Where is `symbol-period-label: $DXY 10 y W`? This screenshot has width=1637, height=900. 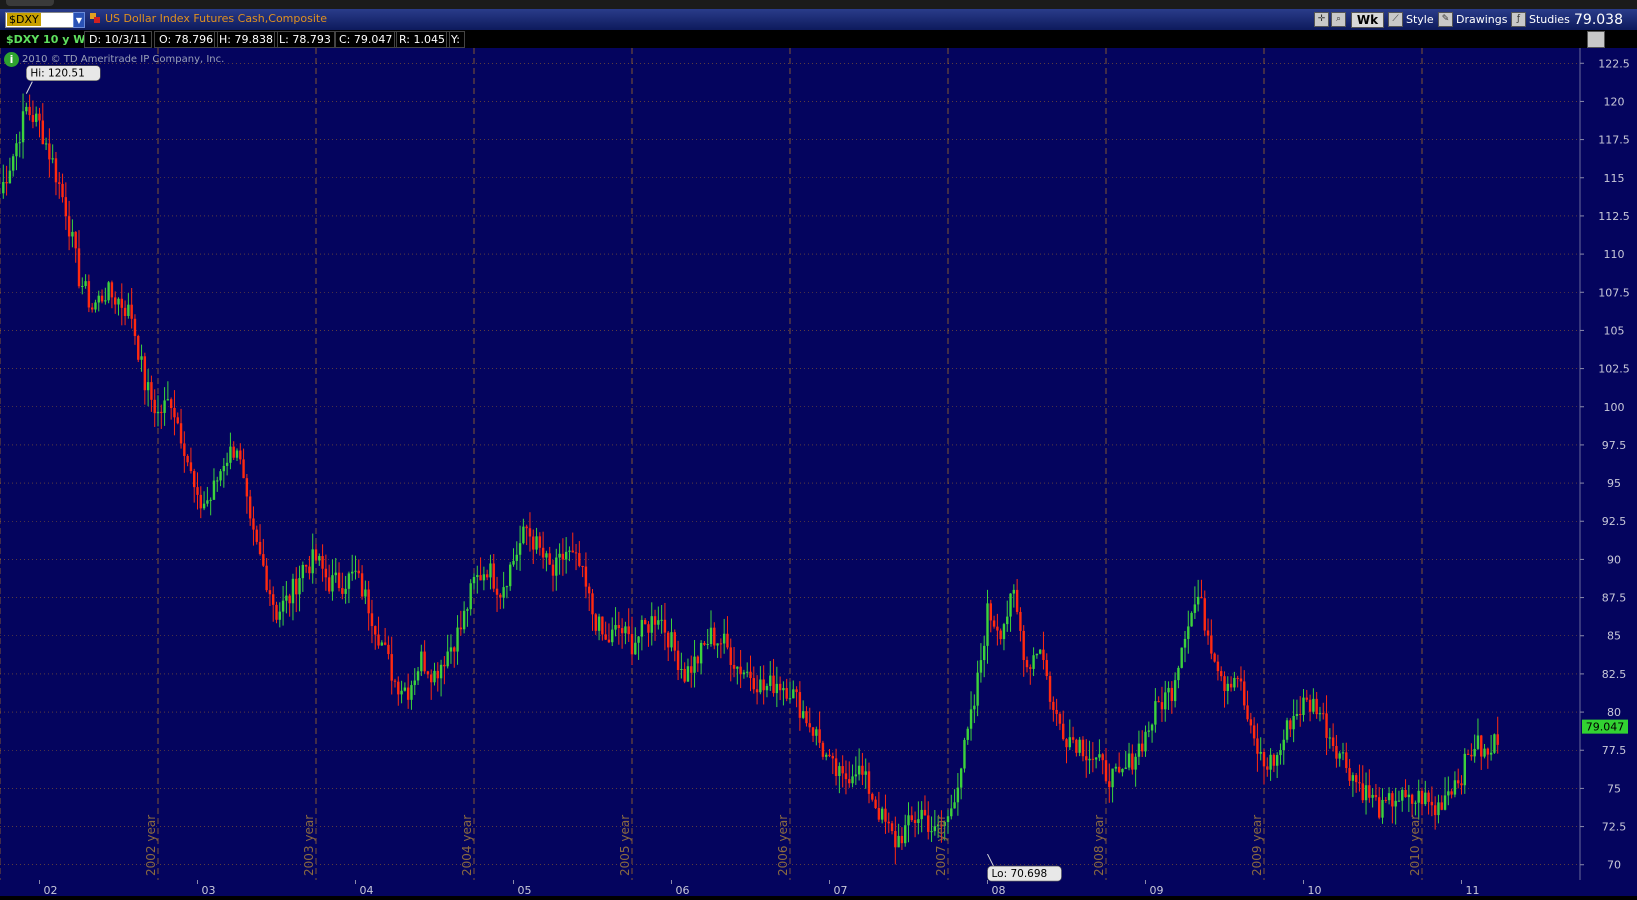
symbol-period-label: $DXY 10 y W is located at coordinates (45, 39).